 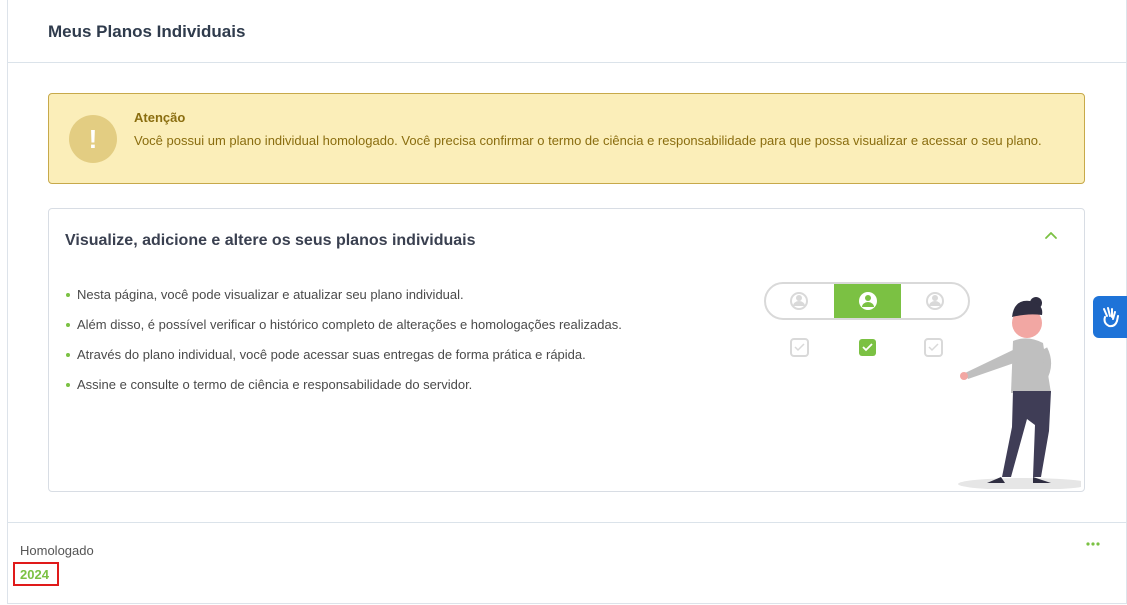 I want to click on exclamation-icon: !, so click(x=93, y=139).